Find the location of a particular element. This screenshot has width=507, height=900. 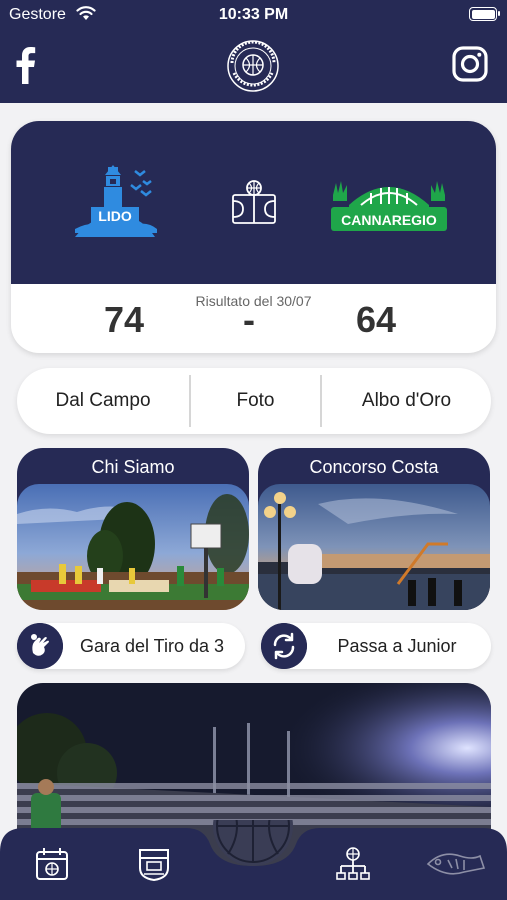

menu-dal-campo: Dal Campo is located at coordinates (103, 401).